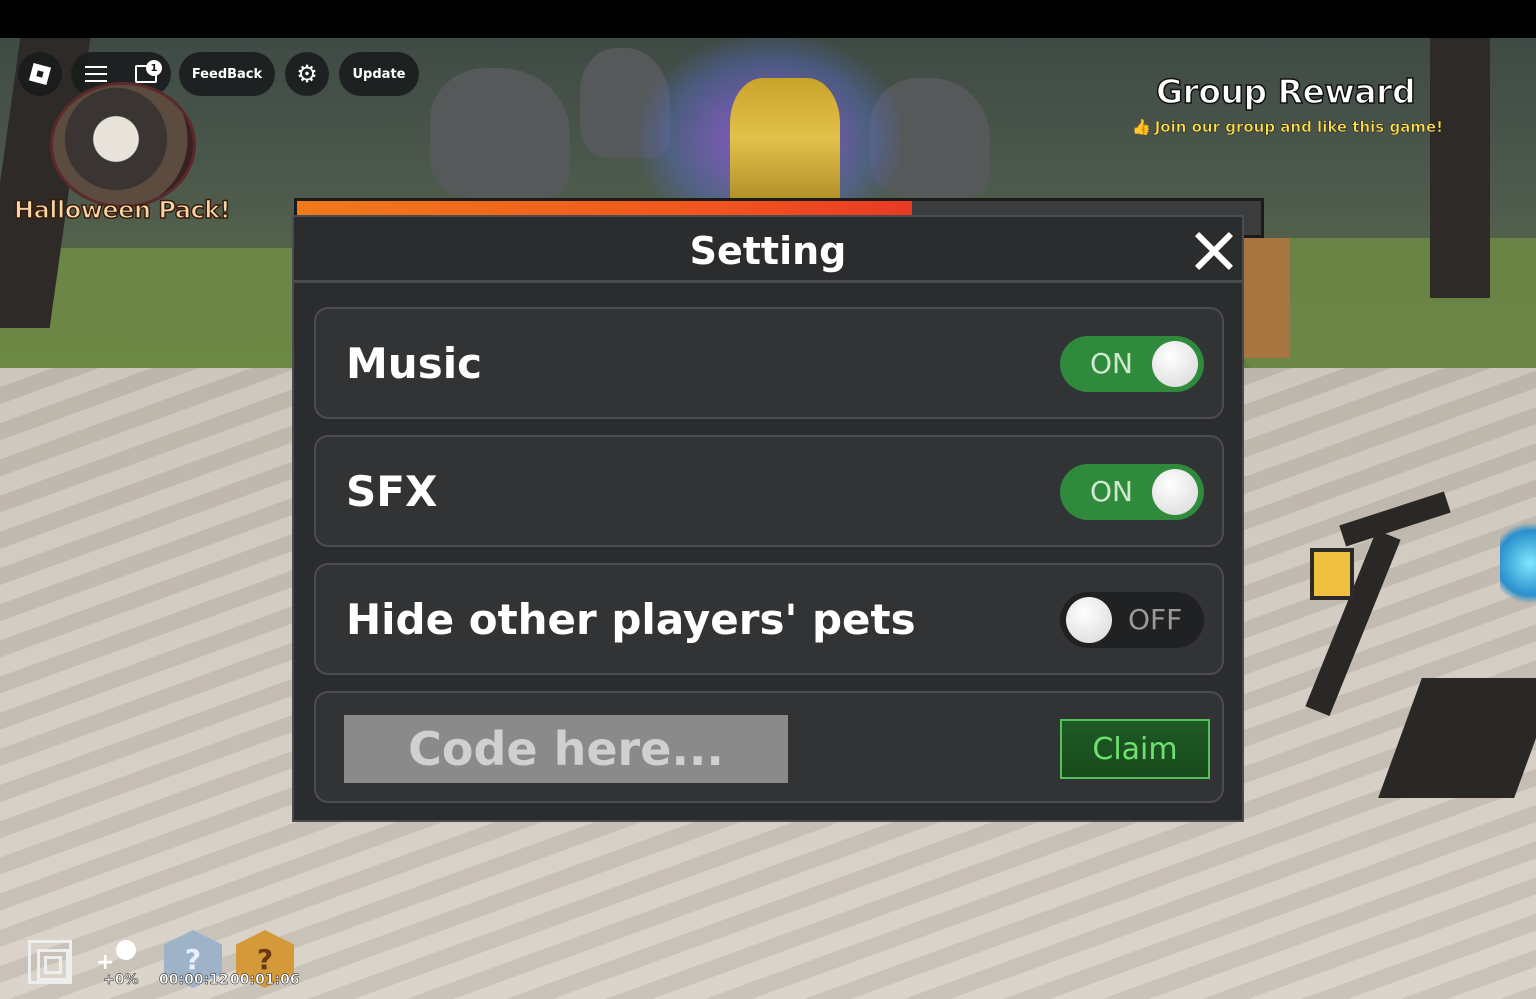 This screenshot has width=1536, height=999. What do you see at coordinates (500, 133) in the screenshot?
I see `rock` at bounding box center [500, 133].